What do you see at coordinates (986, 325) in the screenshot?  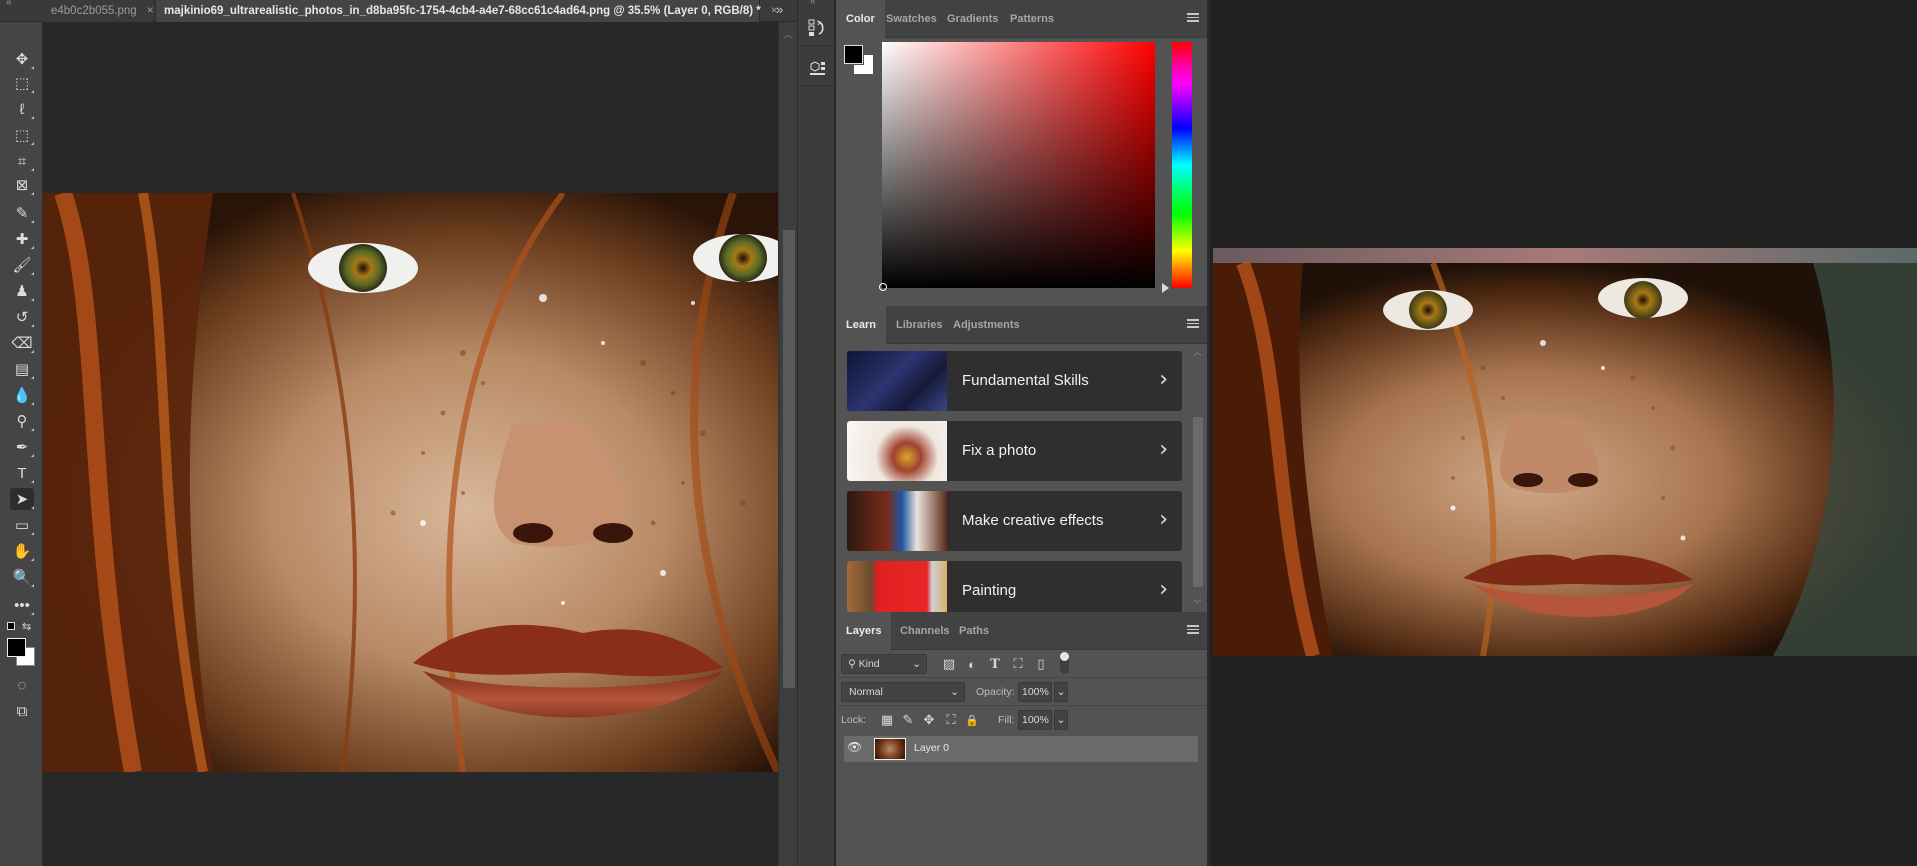 I see `tab-adjustments: Adjustments` at bounding box center [986, 325].